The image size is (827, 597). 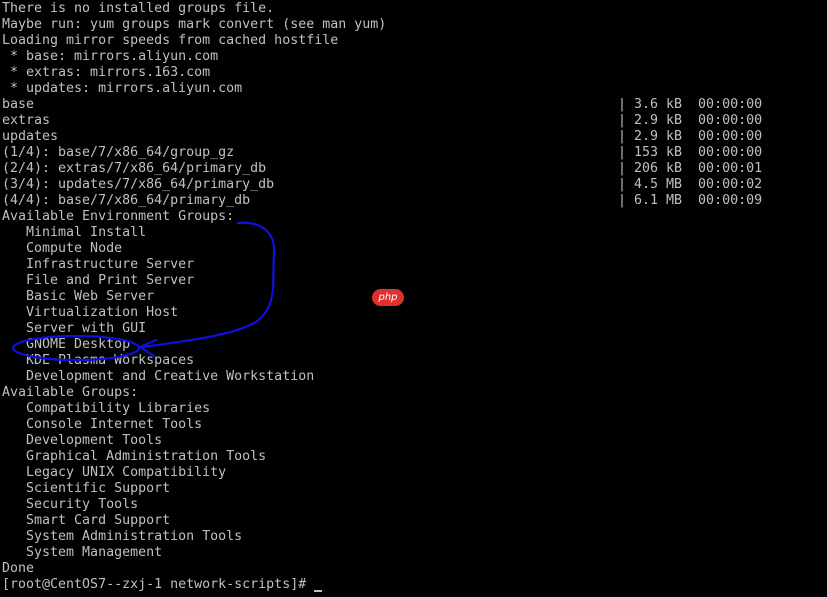 I want to click on terminal-line: KDE Plasma Workspaces, so click(x=98, y=360).